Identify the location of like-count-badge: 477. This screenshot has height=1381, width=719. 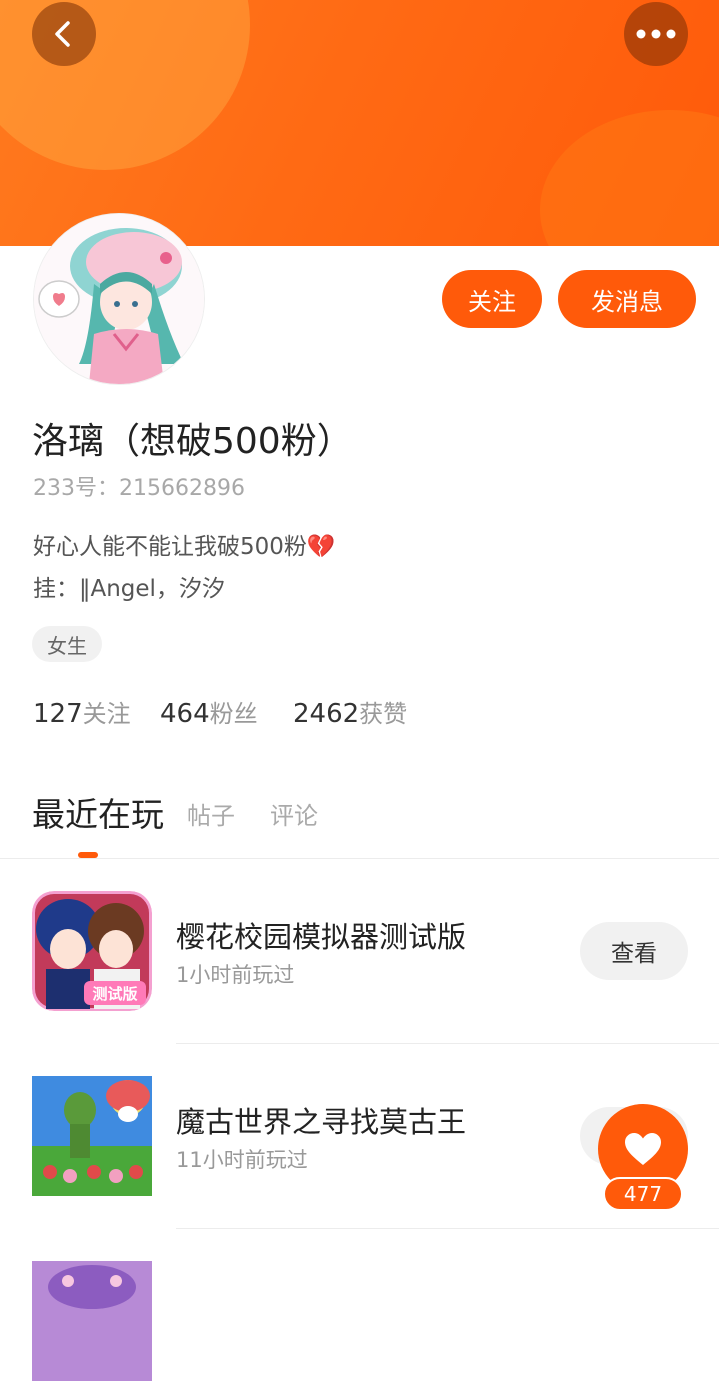
(643, 1194).